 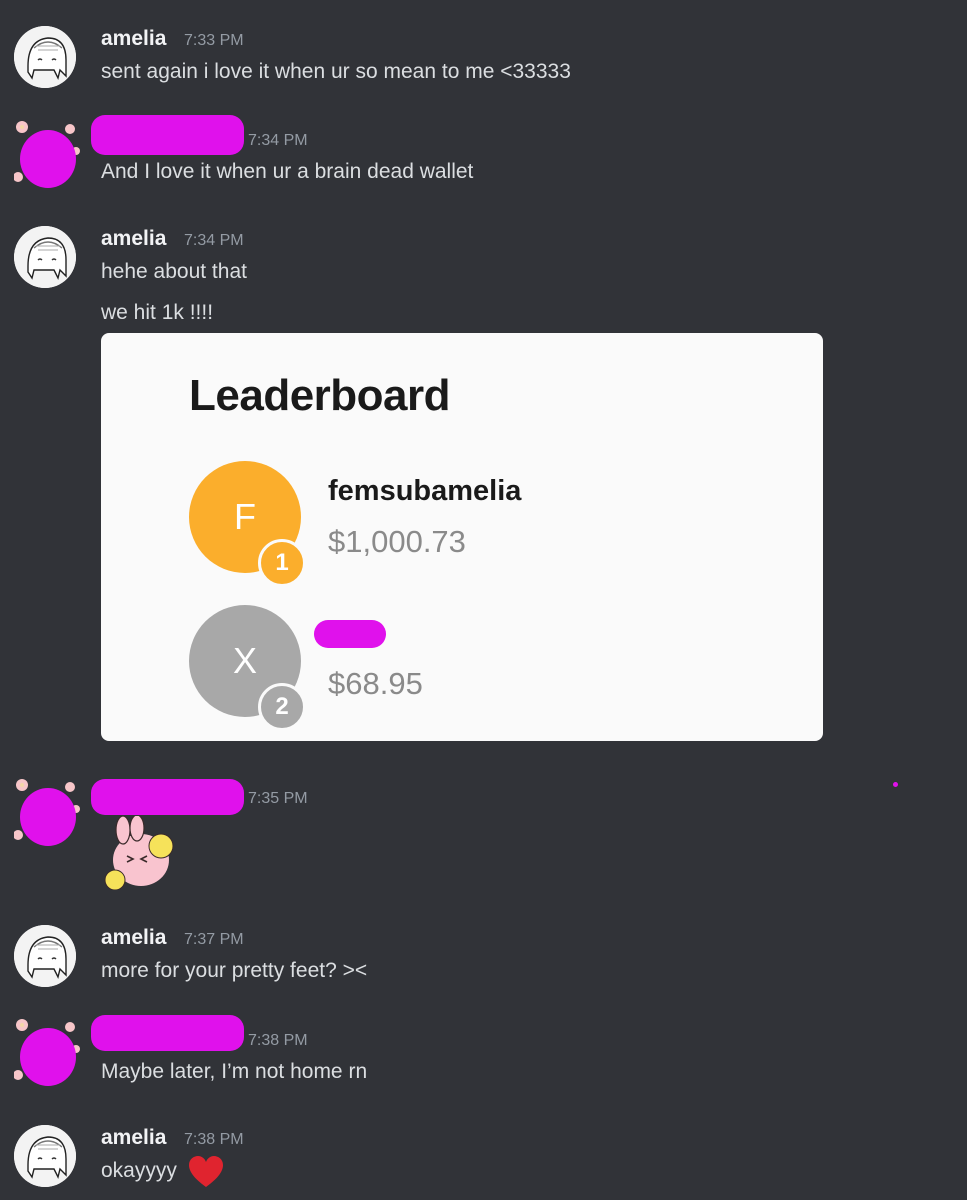 What do you see at coordinates (139, 1170) in the screenshot?
I see `message-text: okayyyy` at bounding box center [139, 1170].